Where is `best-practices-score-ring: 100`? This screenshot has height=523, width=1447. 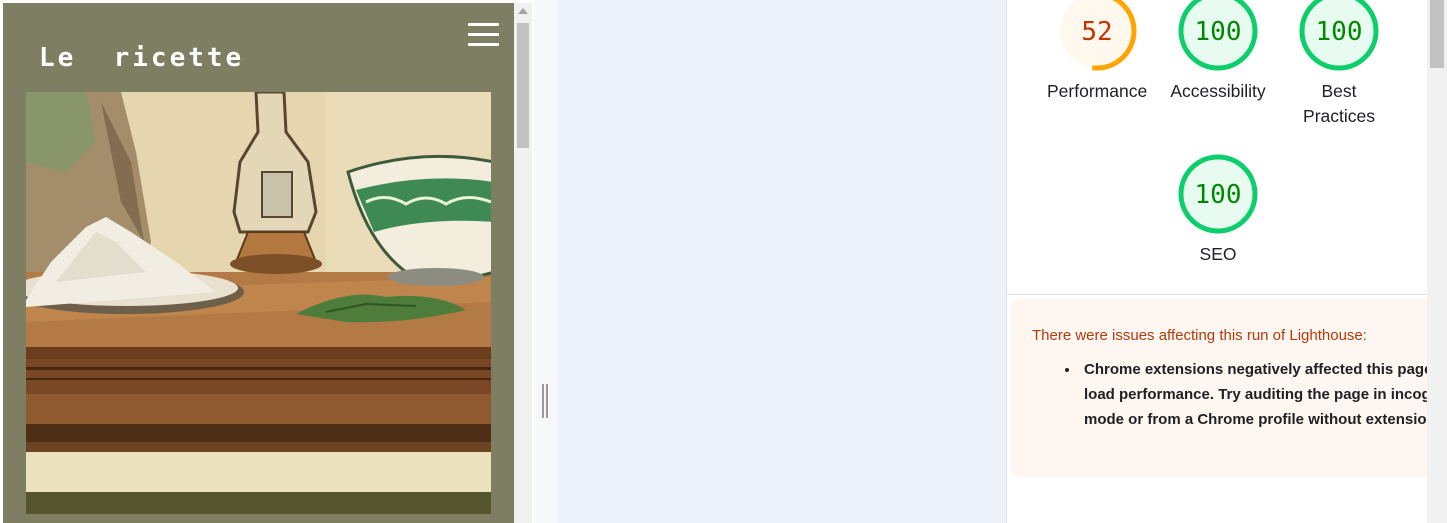 best-practices-score-ring: 100 is located at coordinates (1339, 35).